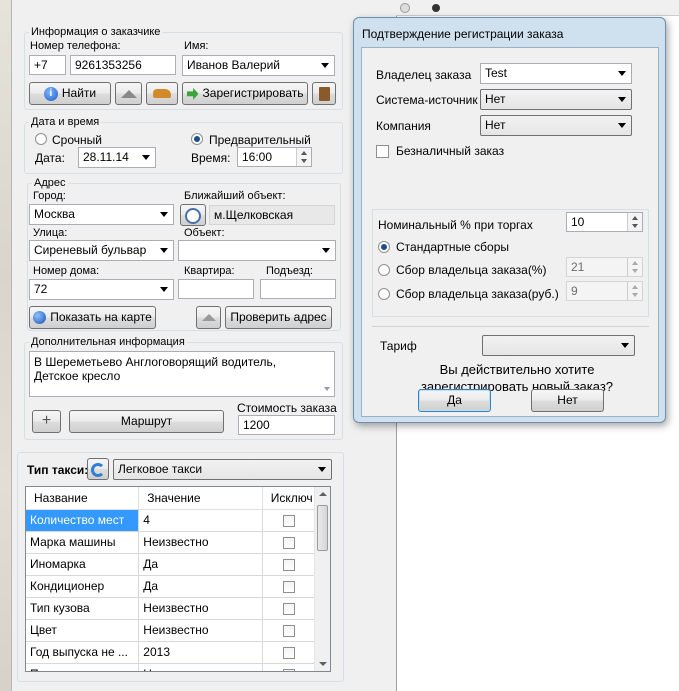 This screenshot has width=679, height=691. What do you see at coordinates (257, 250) in the screenshot?
I see `object-combobox` at bounding box center [257, 250].